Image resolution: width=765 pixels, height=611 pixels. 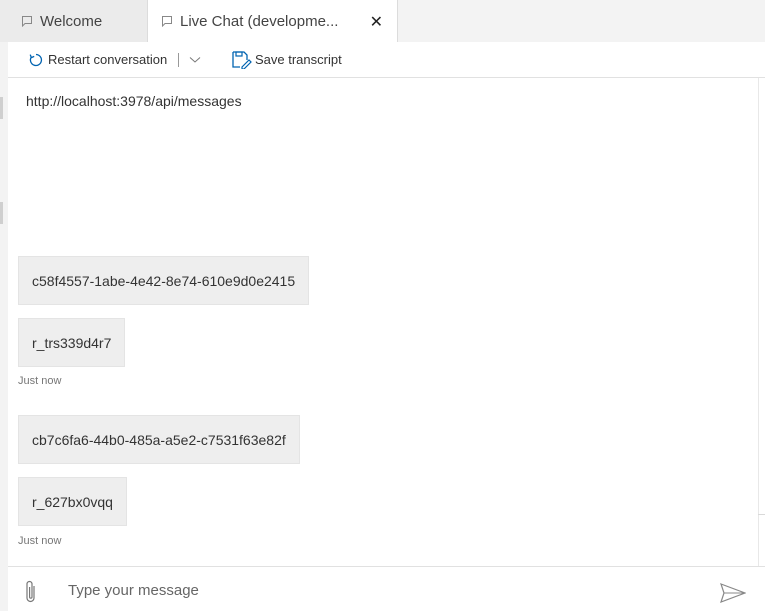 What do you see at coordinates (378, 590) in the screenshot?
I see `message-input` at bounding box center [378, 590].